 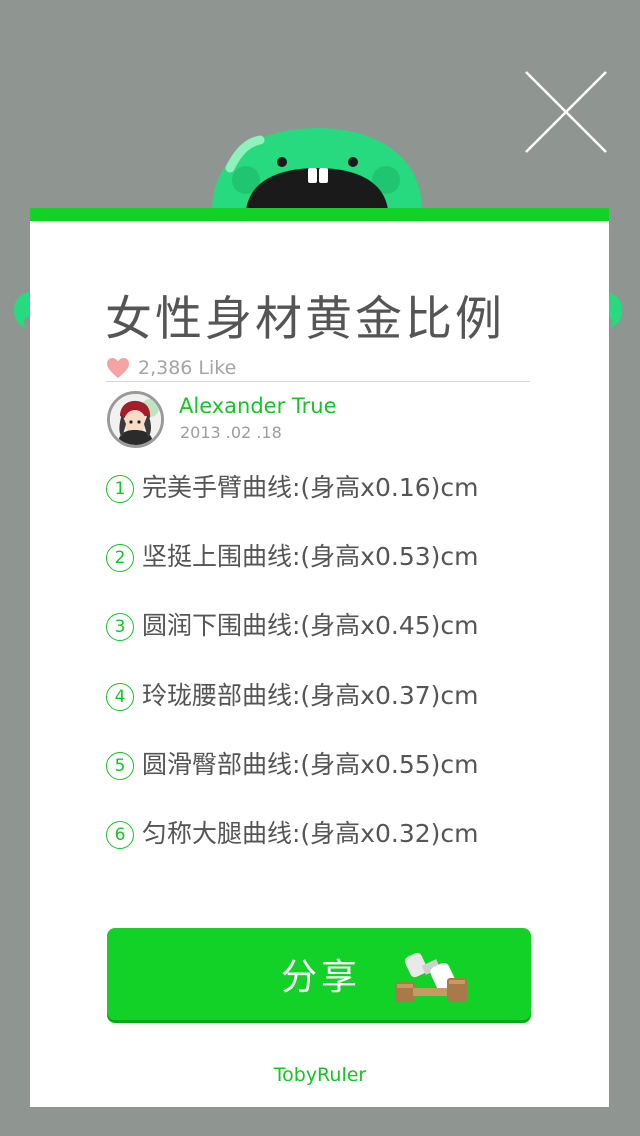 I want to click on list-item: 4 玲珑腰部曲线:(身高x0.37)cm, so click(x=326, y=709).